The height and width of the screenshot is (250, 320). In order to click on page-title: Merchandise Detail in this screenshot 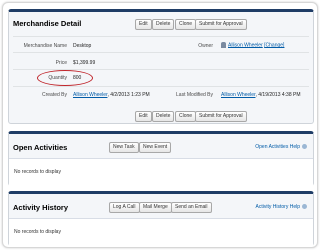, I will do `click(47, 23)`.